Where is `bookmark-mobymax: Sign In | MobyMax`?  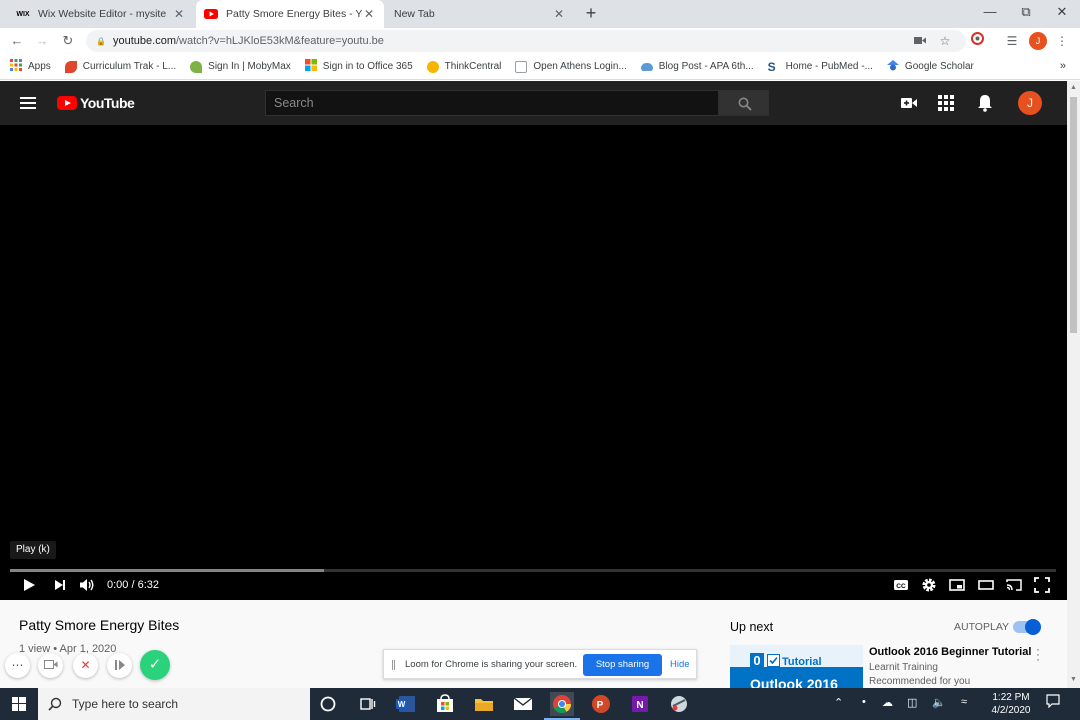
bookmark-mobymax: Sign In | MobyMax is located at coordinates (240, 66).